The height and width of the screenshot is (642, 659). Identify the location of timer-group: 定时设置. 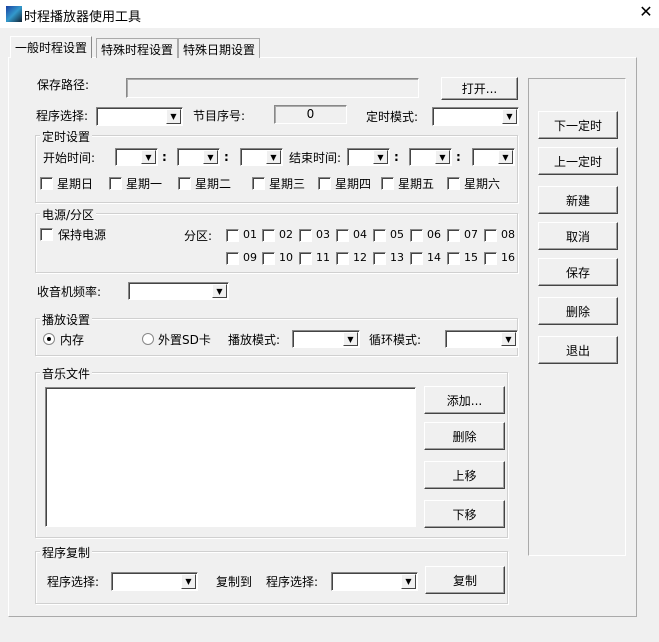
(276, 165).